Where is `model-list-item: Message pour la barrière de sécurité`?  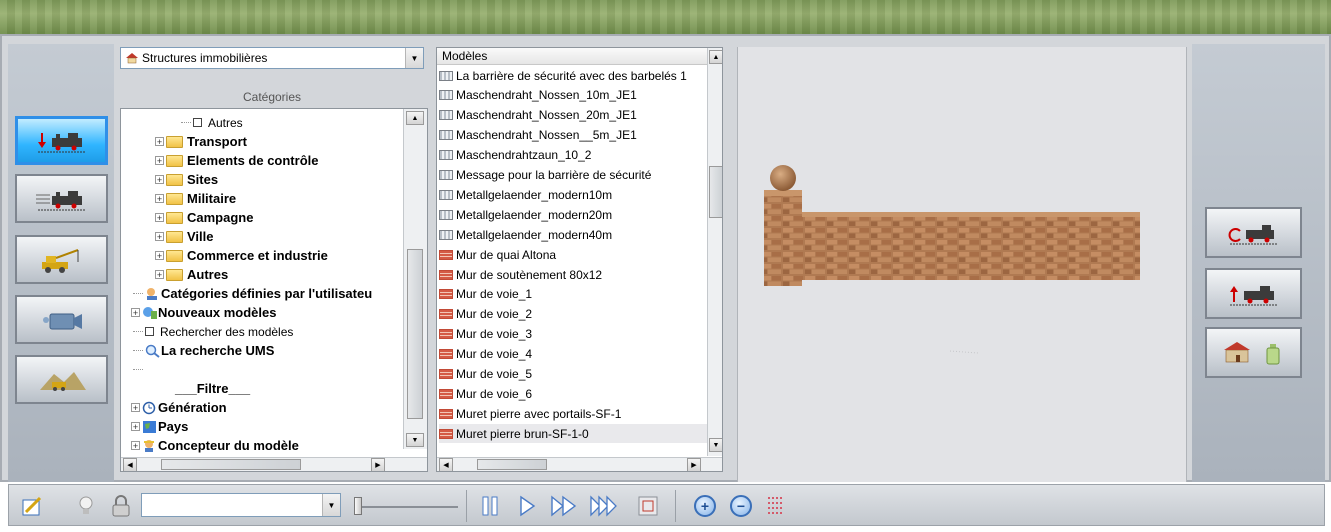
model-list-item: Message pour la barrière de sécurité is located at coordinates (573, 175).